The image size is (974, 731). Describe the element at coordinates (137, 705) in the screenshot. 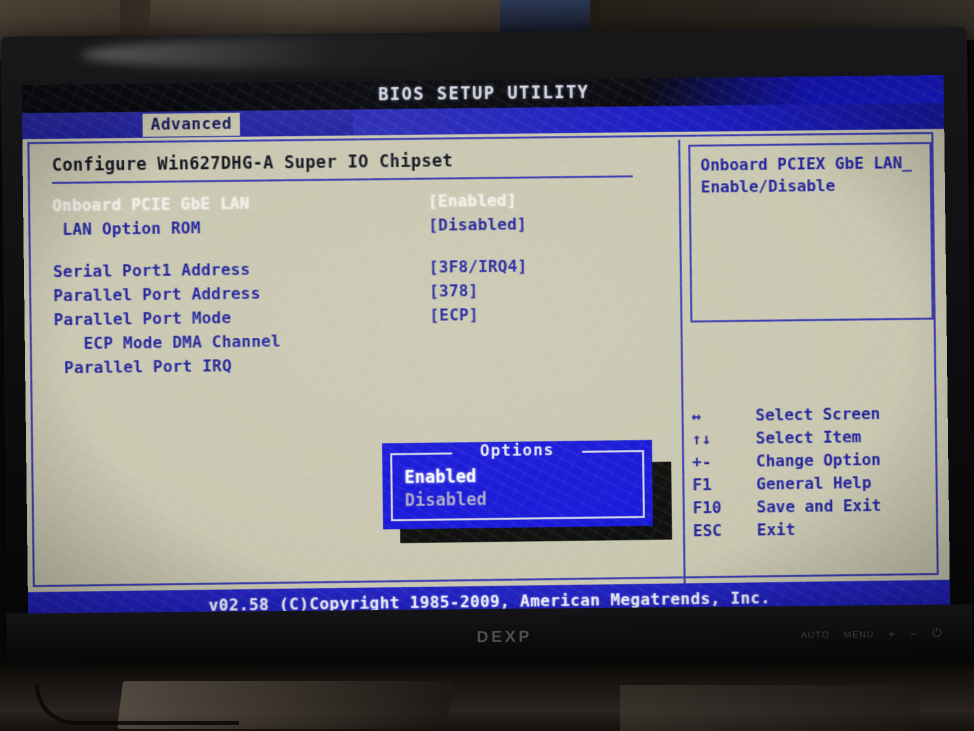

I see `desk-cable` at that location.